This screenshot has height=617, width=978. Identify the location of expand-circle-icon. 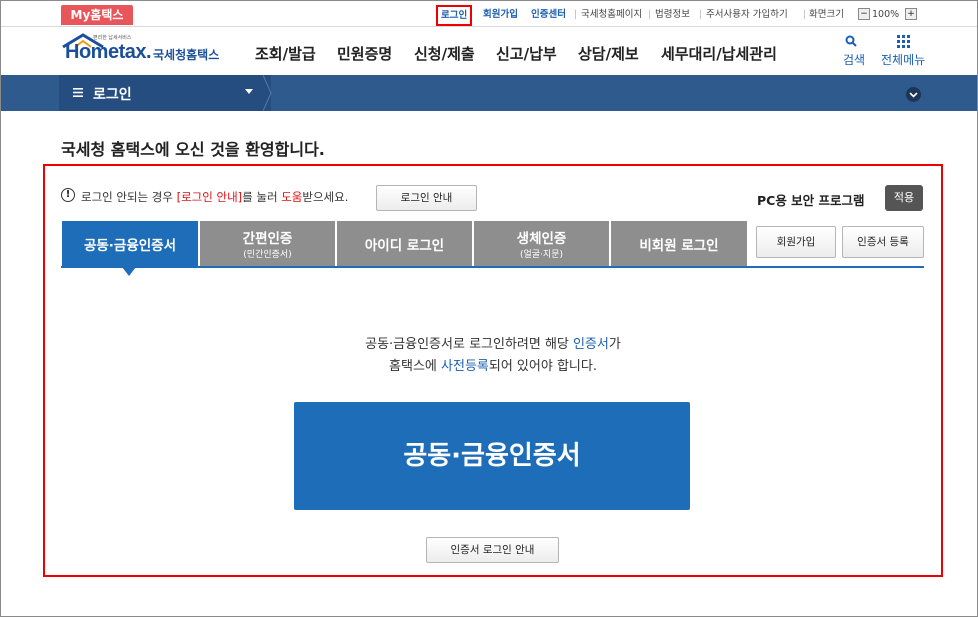
(913, 94).